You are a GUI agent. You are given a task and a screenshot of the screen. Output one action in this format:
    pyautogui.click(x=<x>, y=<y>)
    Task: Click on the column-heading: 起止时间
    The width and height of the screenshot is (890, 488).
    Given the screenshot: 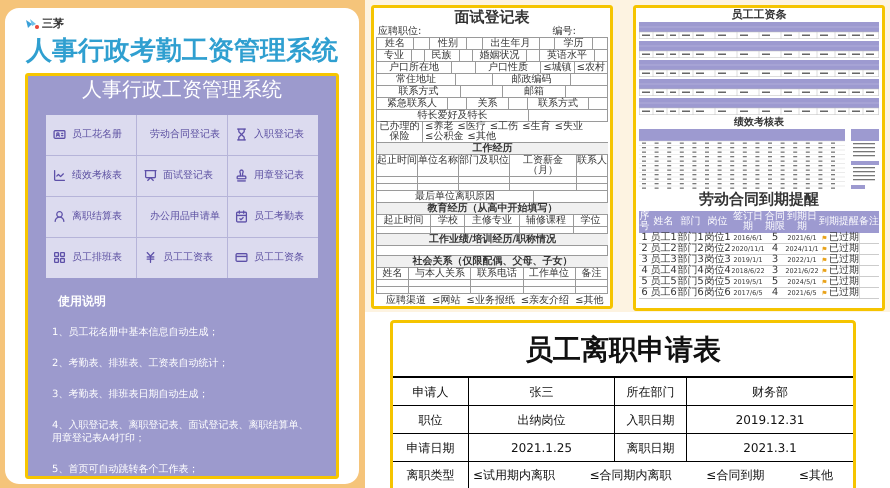 What is the action you would take?
    pyautogui.click(x=397, y=166)
    